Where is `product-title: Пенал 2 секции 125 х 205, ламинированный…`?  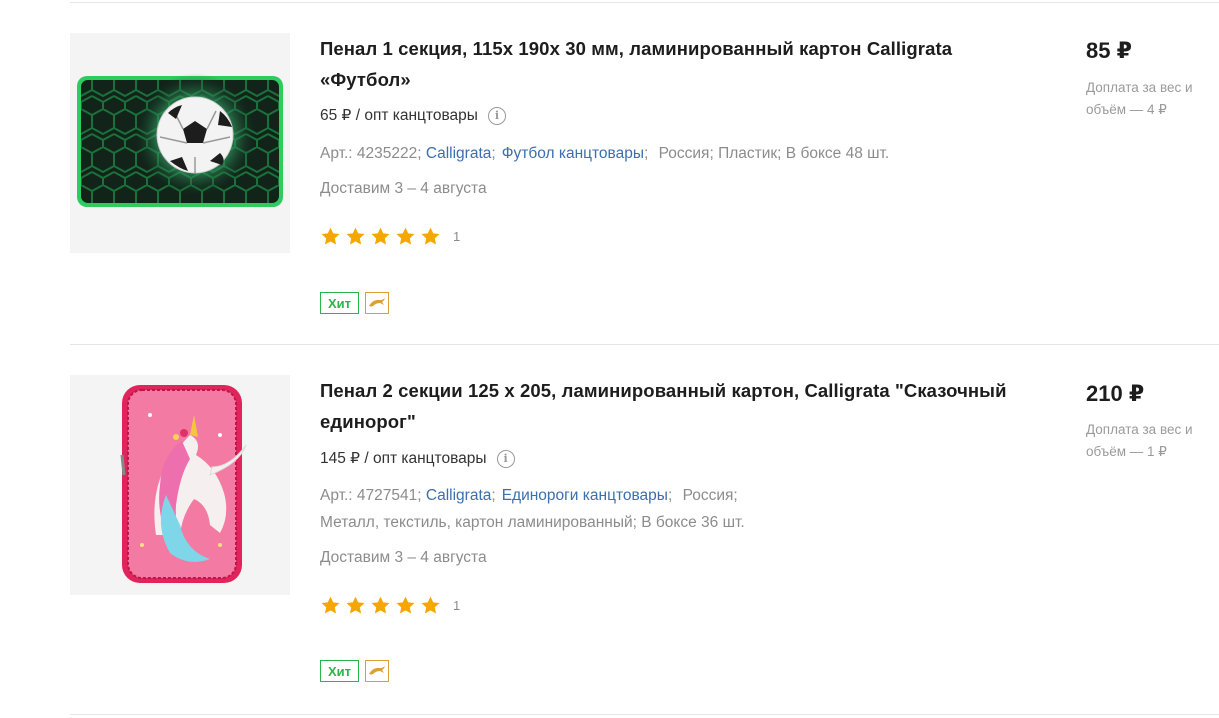 product-title: Пенал 2 секции 125 х 205, ламинированный… is located at coordinates (665, 406).